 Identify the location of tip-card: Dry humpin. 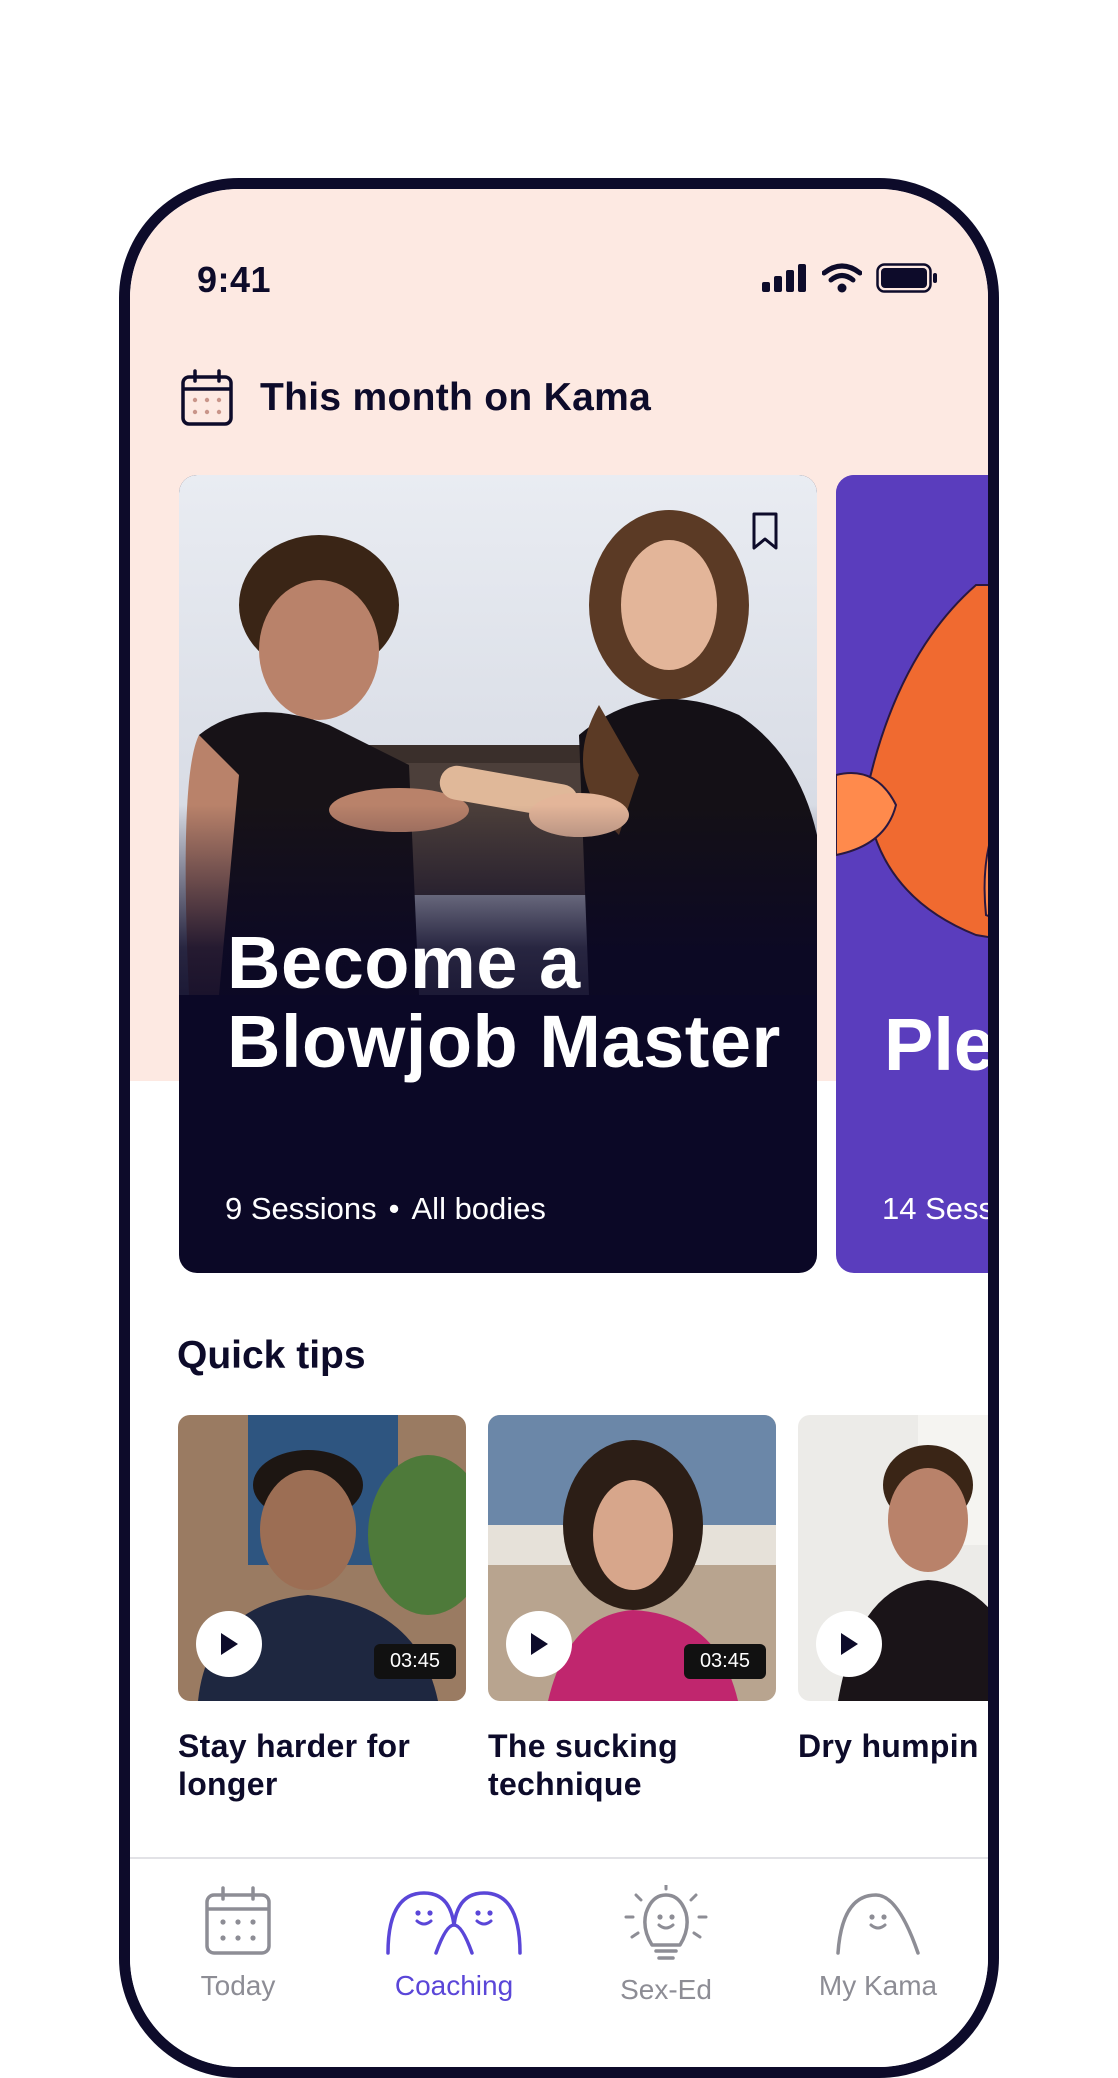
(893, 1590).